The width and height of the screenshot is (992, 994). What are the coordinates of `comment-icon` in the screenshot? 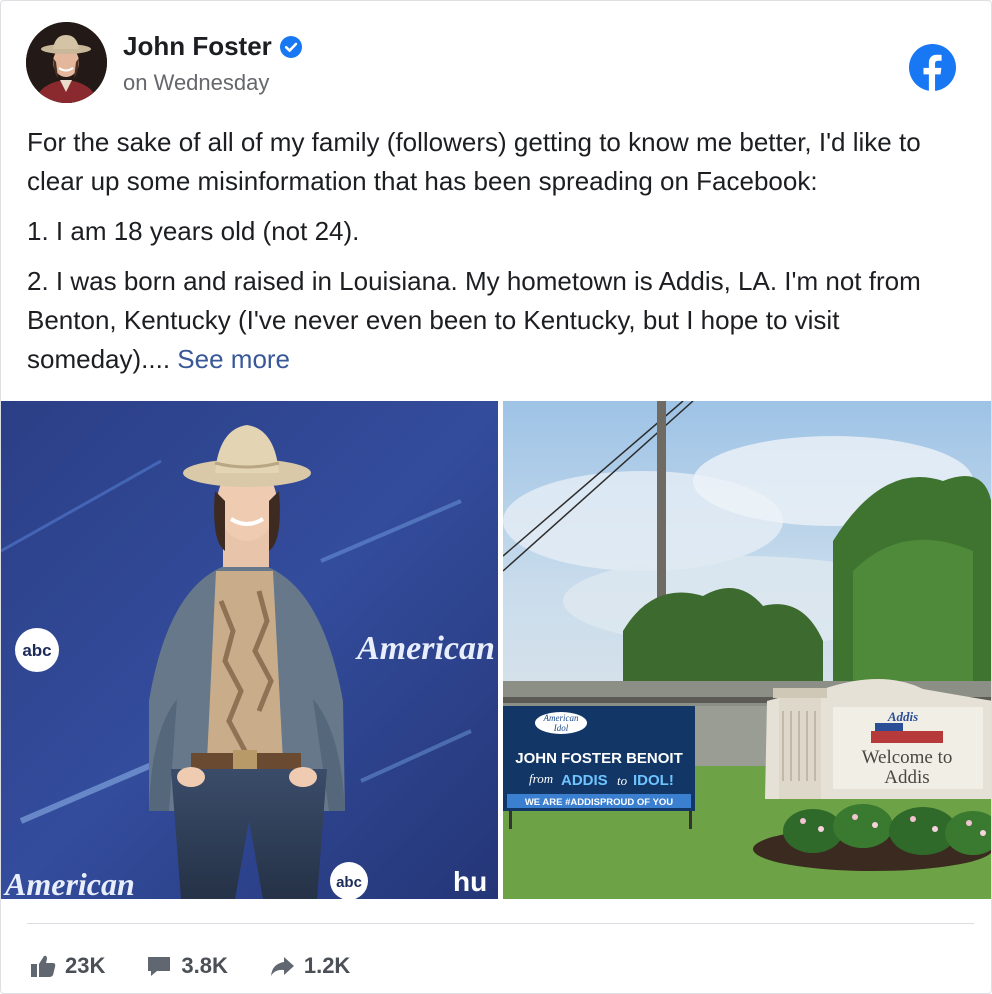 It's located at (159, 966).